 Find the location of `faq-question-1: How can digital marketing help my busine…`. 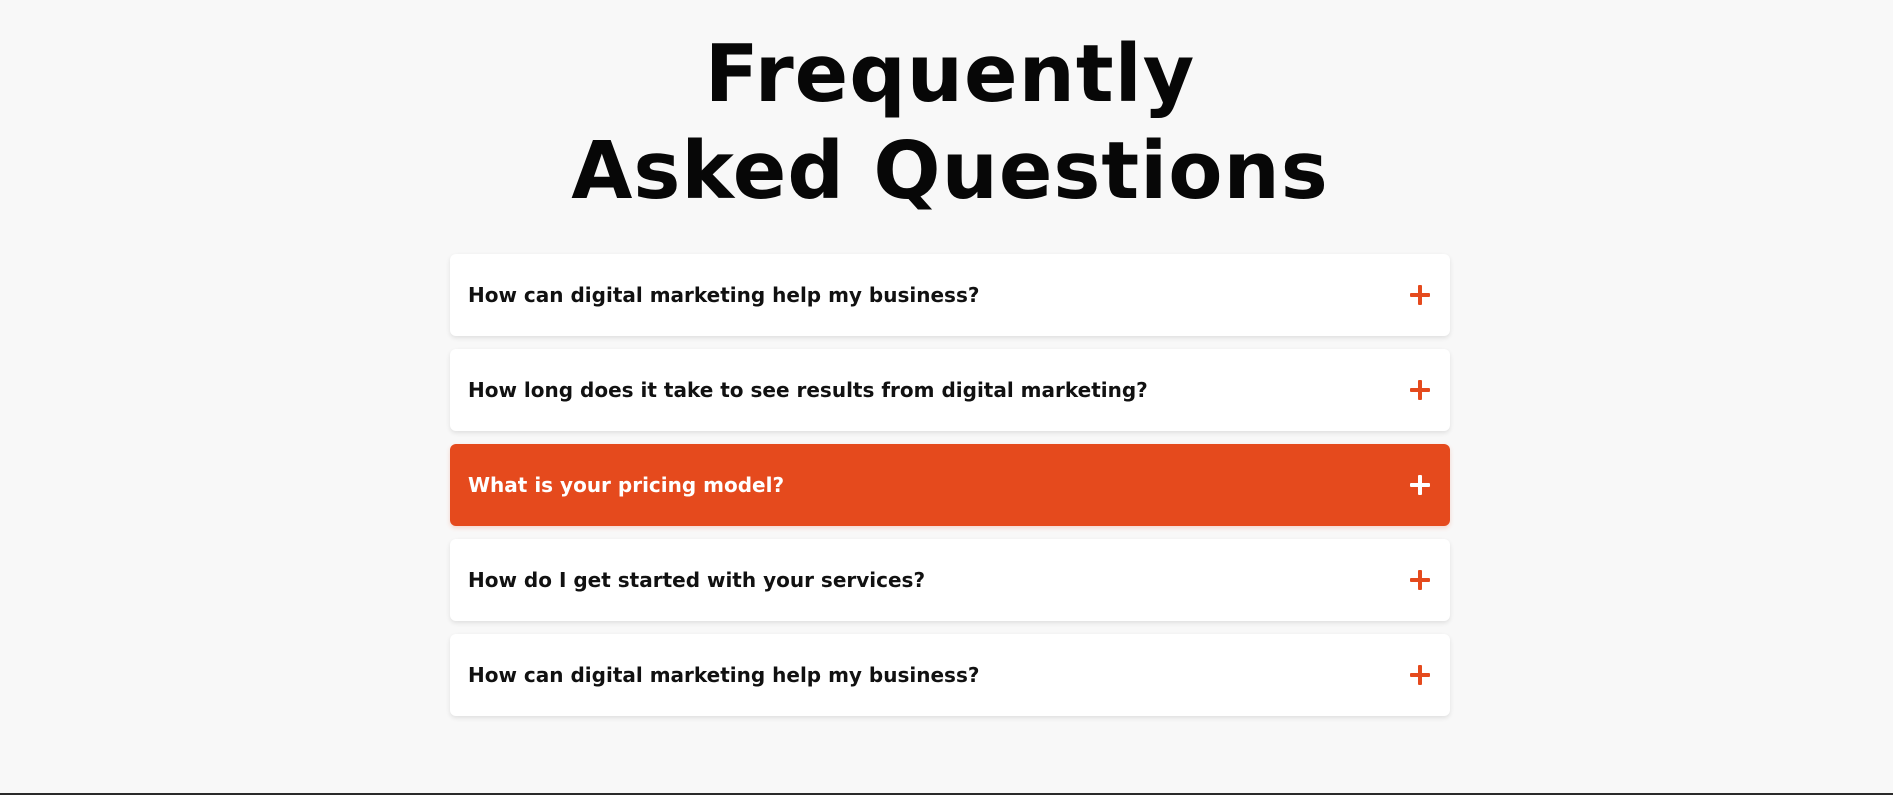

faq-question-1: How can digital marketing help my busine… is located at coordinates (724, 295).